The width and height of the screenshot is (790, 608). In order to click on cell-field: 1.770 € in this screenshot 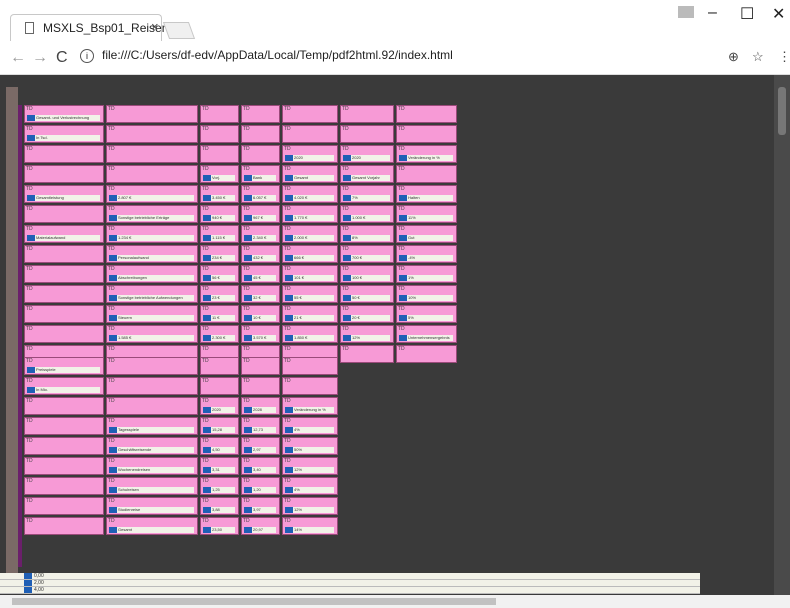, I will do `click(309, 218)`.